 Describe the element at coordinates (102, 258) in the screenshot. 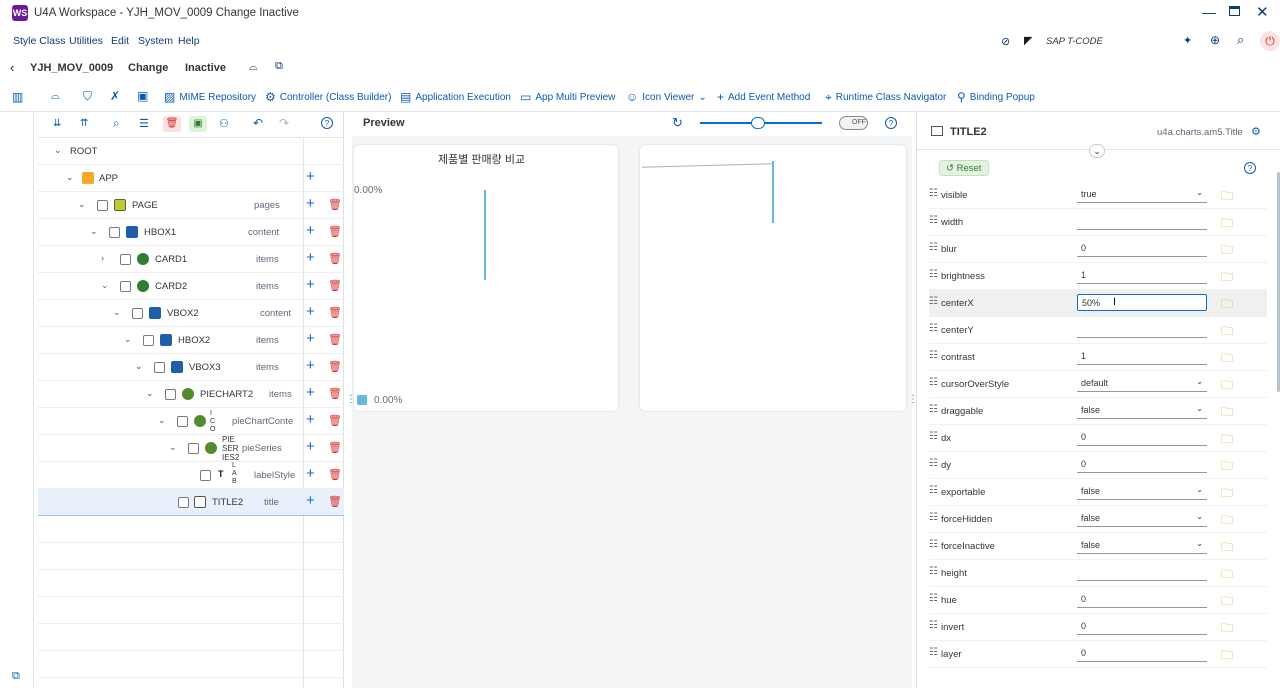

I see `chevron-right-icon: ›` at that location.